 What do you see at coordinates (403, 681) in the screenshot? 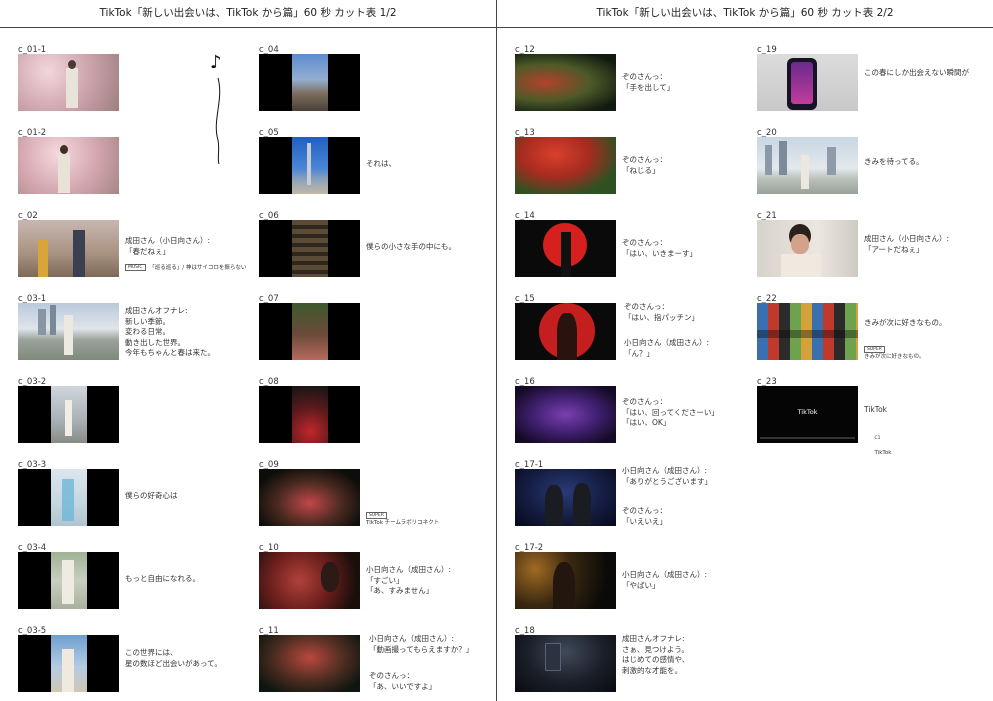
I see `cut-dialogue-2: ぞのさんっ： 「あ、いいですよ」` at bounding box center [403, 681].